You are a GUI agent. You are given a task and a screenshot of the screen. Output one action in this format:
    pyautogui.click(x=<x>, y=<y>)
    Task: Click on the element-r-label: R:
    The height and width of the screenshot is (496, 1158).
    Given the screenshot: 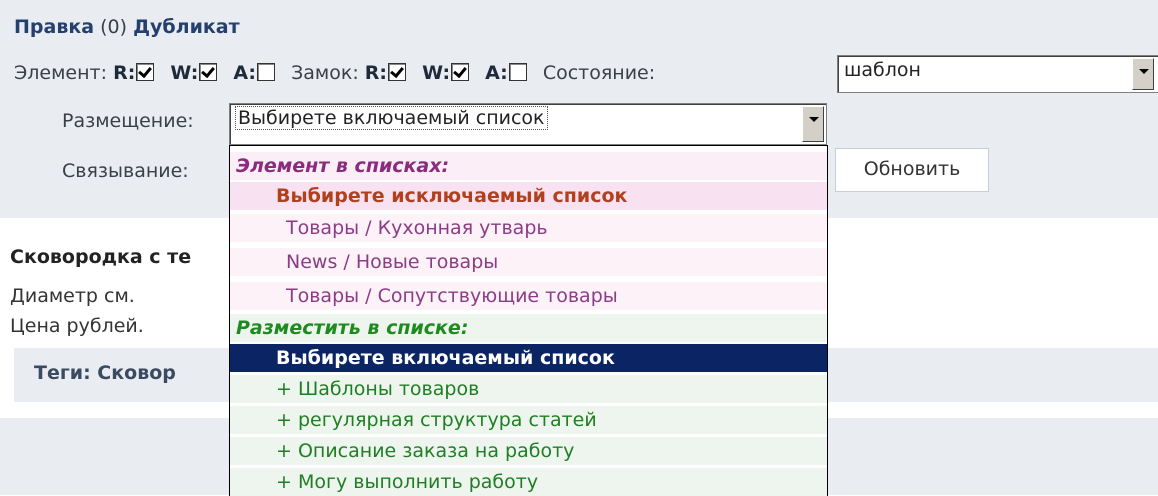 What is the action you would take?
    pyautogui.click(x=124, y=73)
    